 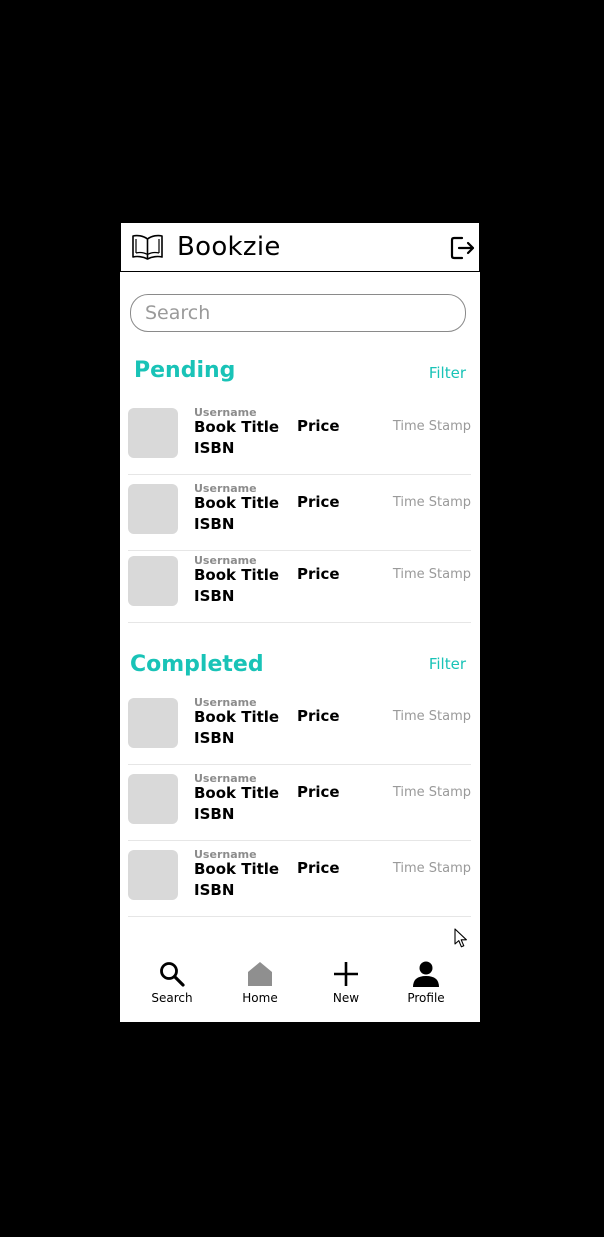 What do you see at coordinates (147, 247) in the screenshot?
I see `open-book-icon` at bounding box center [147, 247].